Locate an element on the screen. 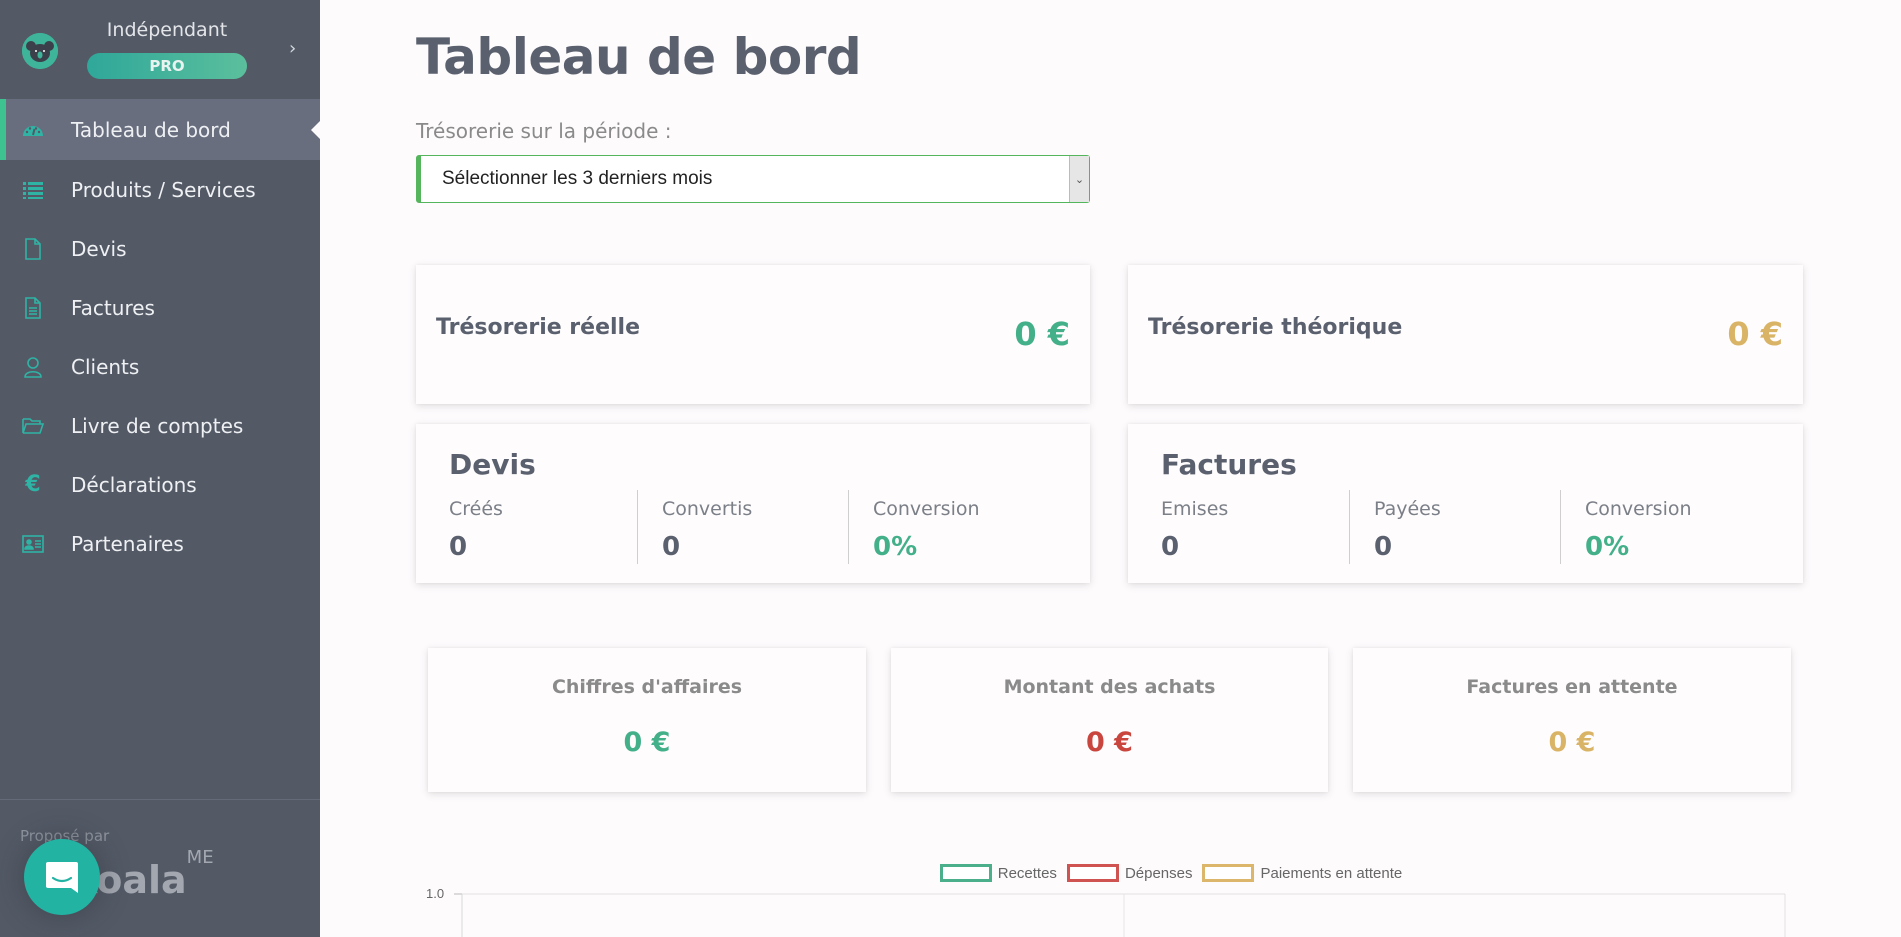 Image resolution: width=1901 pixels, height=937 pixels. sidebar-item-invoices: Factures is located at coordinates (160, 307).